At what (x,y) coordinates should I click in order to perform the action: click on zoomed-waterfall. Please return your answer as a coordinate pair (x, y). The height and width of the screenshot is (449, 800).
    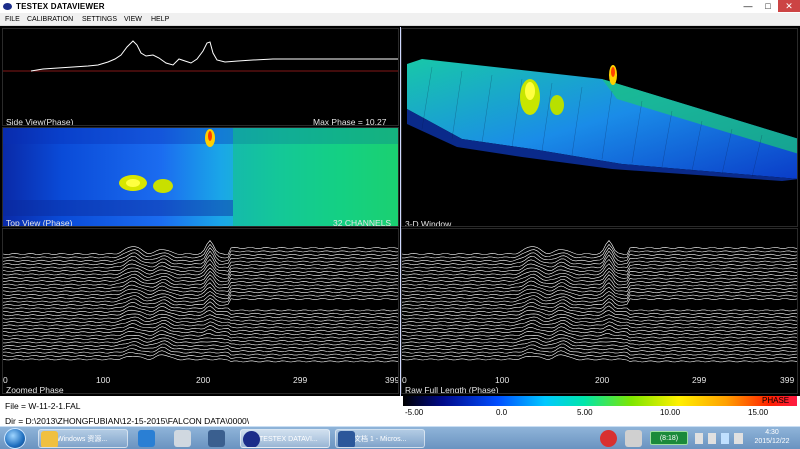
    Looking at the image, I should click on (200, 301).